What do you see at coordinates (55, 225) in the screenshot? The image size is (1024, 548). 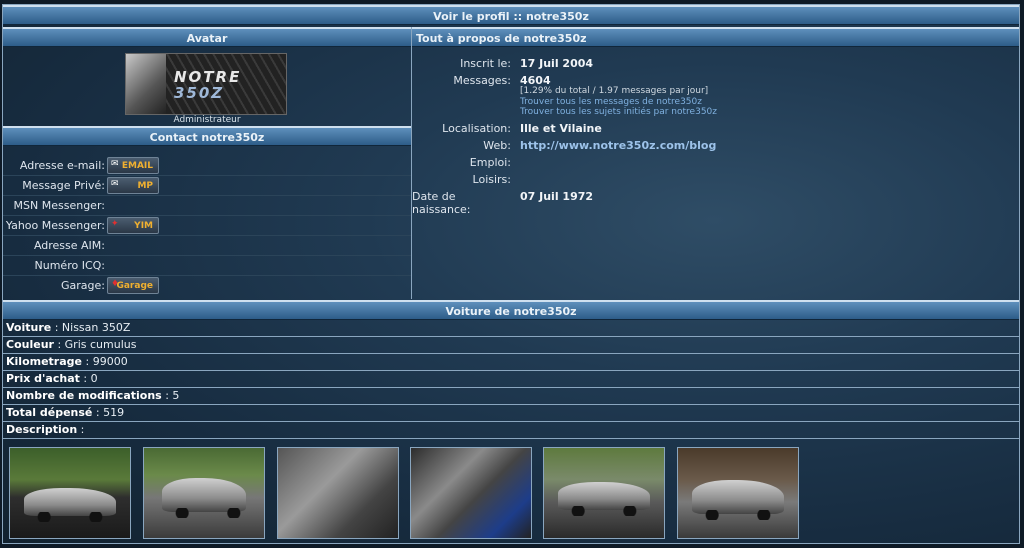 I see `contact-label: Yahoo Messenger:` at bounding box center [55, 225].